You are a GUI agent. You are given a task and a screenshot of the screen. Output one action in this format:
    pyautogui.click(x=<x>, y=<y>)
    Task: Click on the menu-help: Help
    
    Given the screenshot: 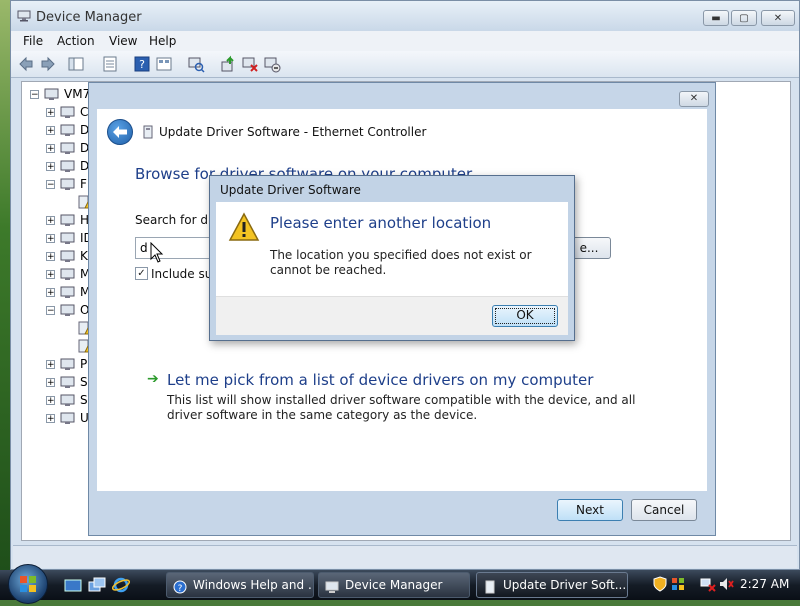 What is the action you would take?
    pyautogui.click(x=162, y=41)
    